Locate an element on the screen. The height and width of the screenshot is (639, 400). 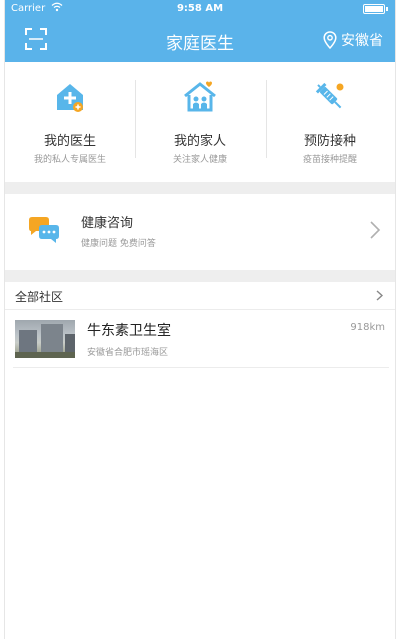
quick-action-my-doctor: 我的医生 我的私人专属医生 is located at coordinates (70, 122).